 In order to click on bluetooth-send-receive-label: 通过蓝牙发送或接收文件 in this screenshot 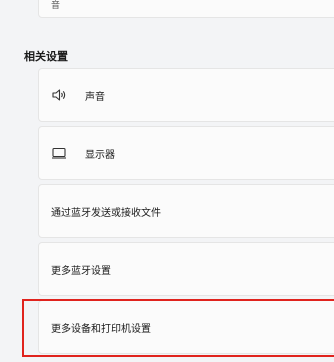, I will do `click(106, 213)`.